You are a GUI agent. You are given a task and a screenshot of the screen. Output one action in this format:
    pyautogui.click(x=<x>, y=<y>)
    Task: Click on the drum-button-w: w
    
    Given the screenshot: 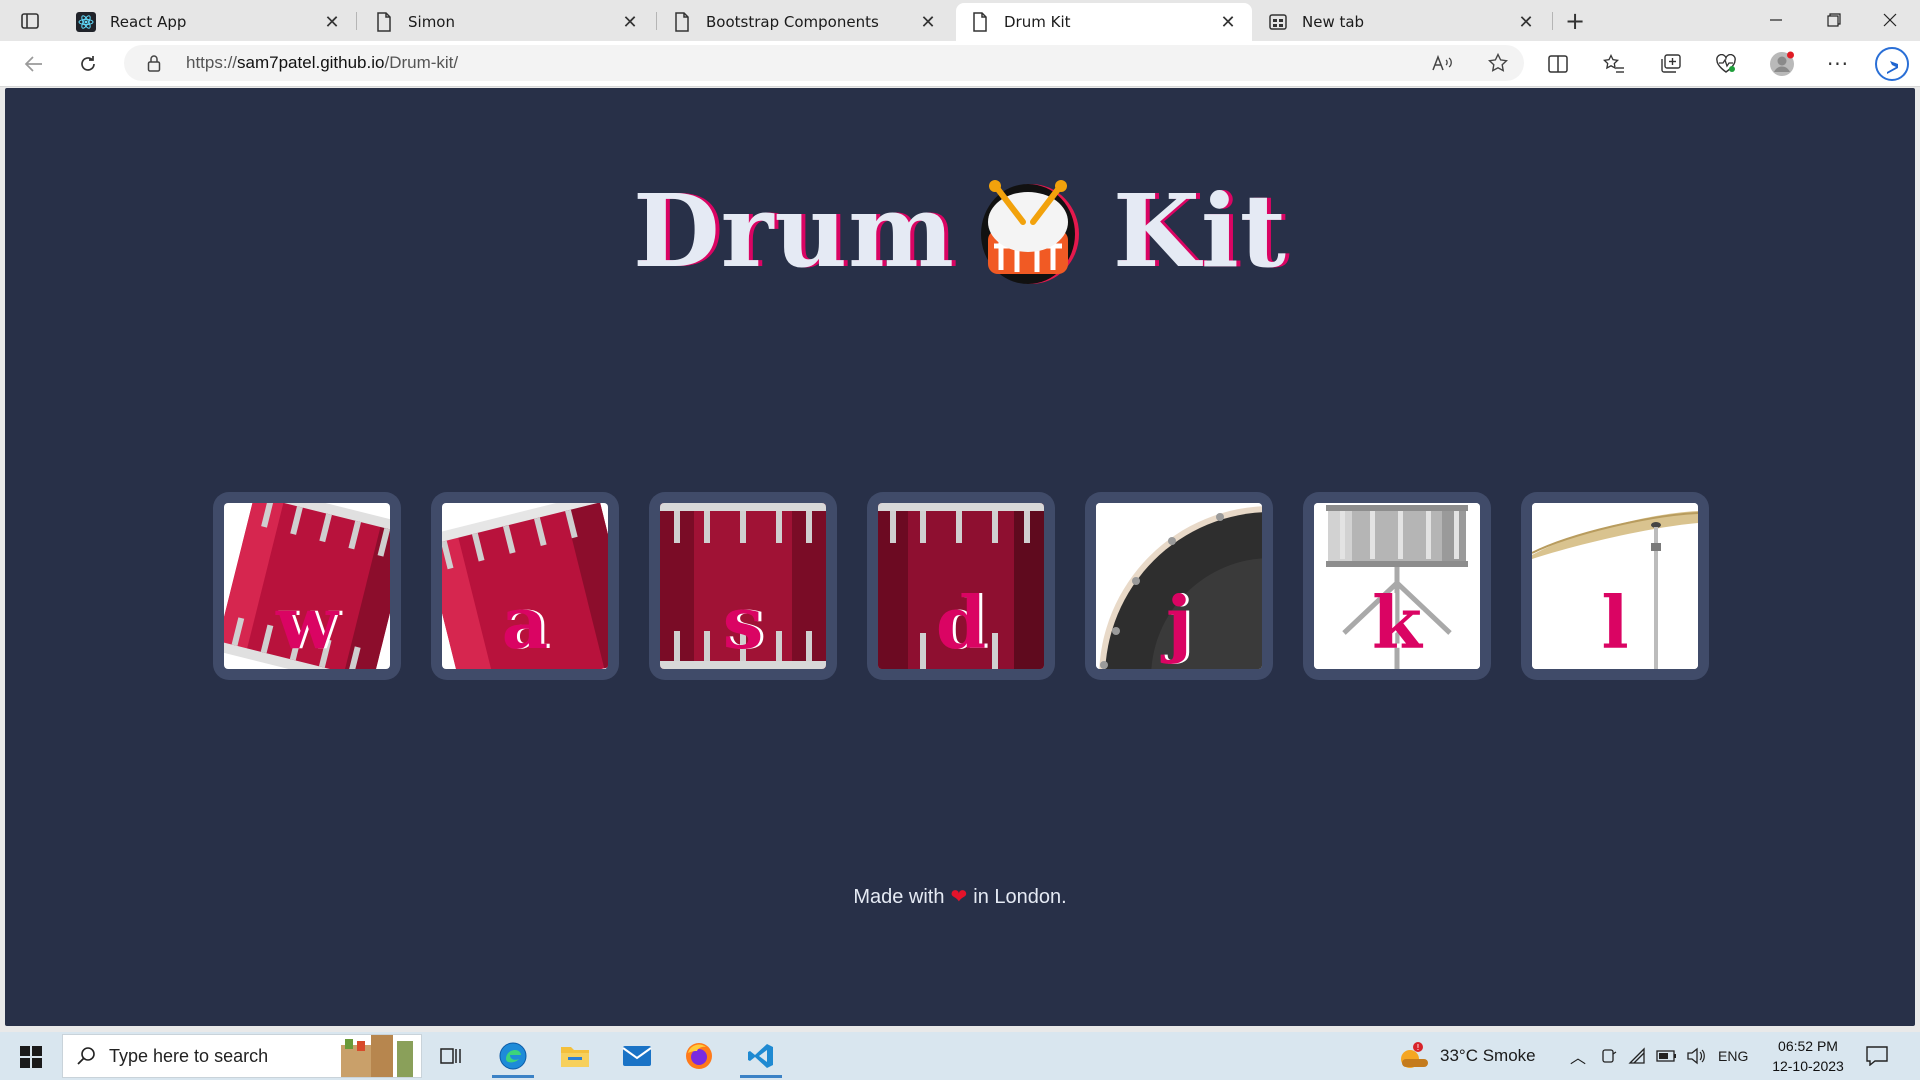 What is the action you would take?
    pyautogui.click(x=307, y=586)
    